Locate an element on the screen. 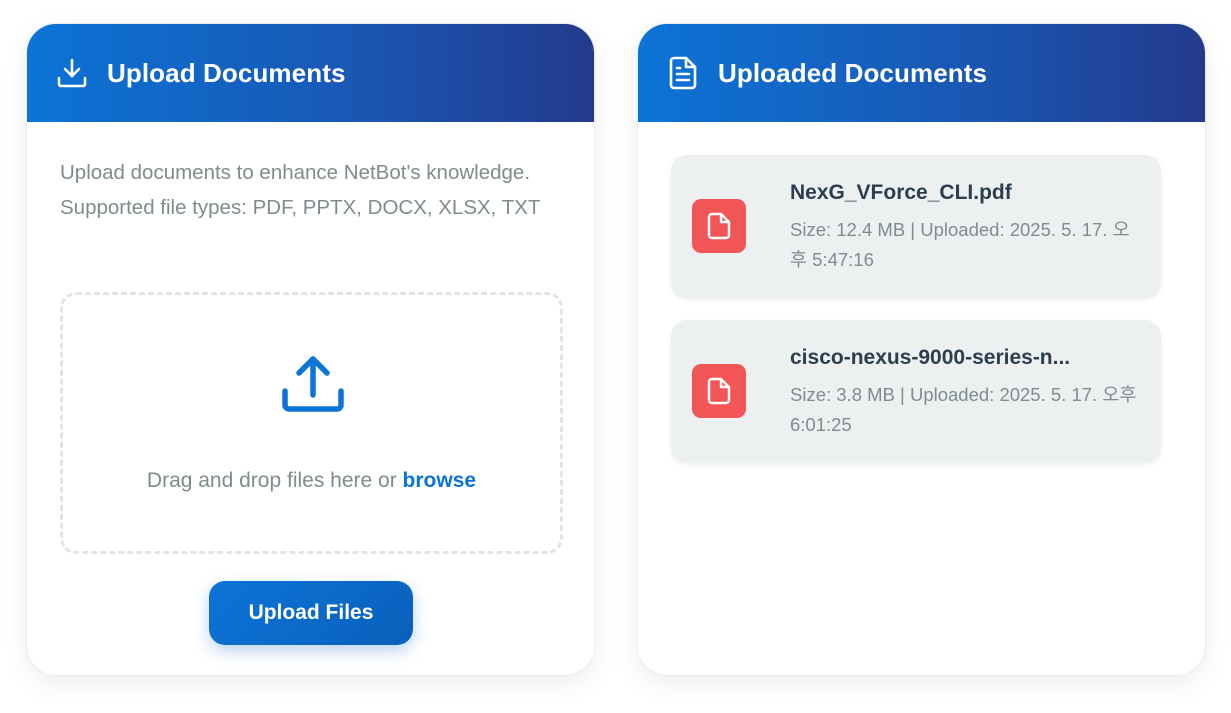  upload-files-button: Upload Files is located at coordinates (311, 613).